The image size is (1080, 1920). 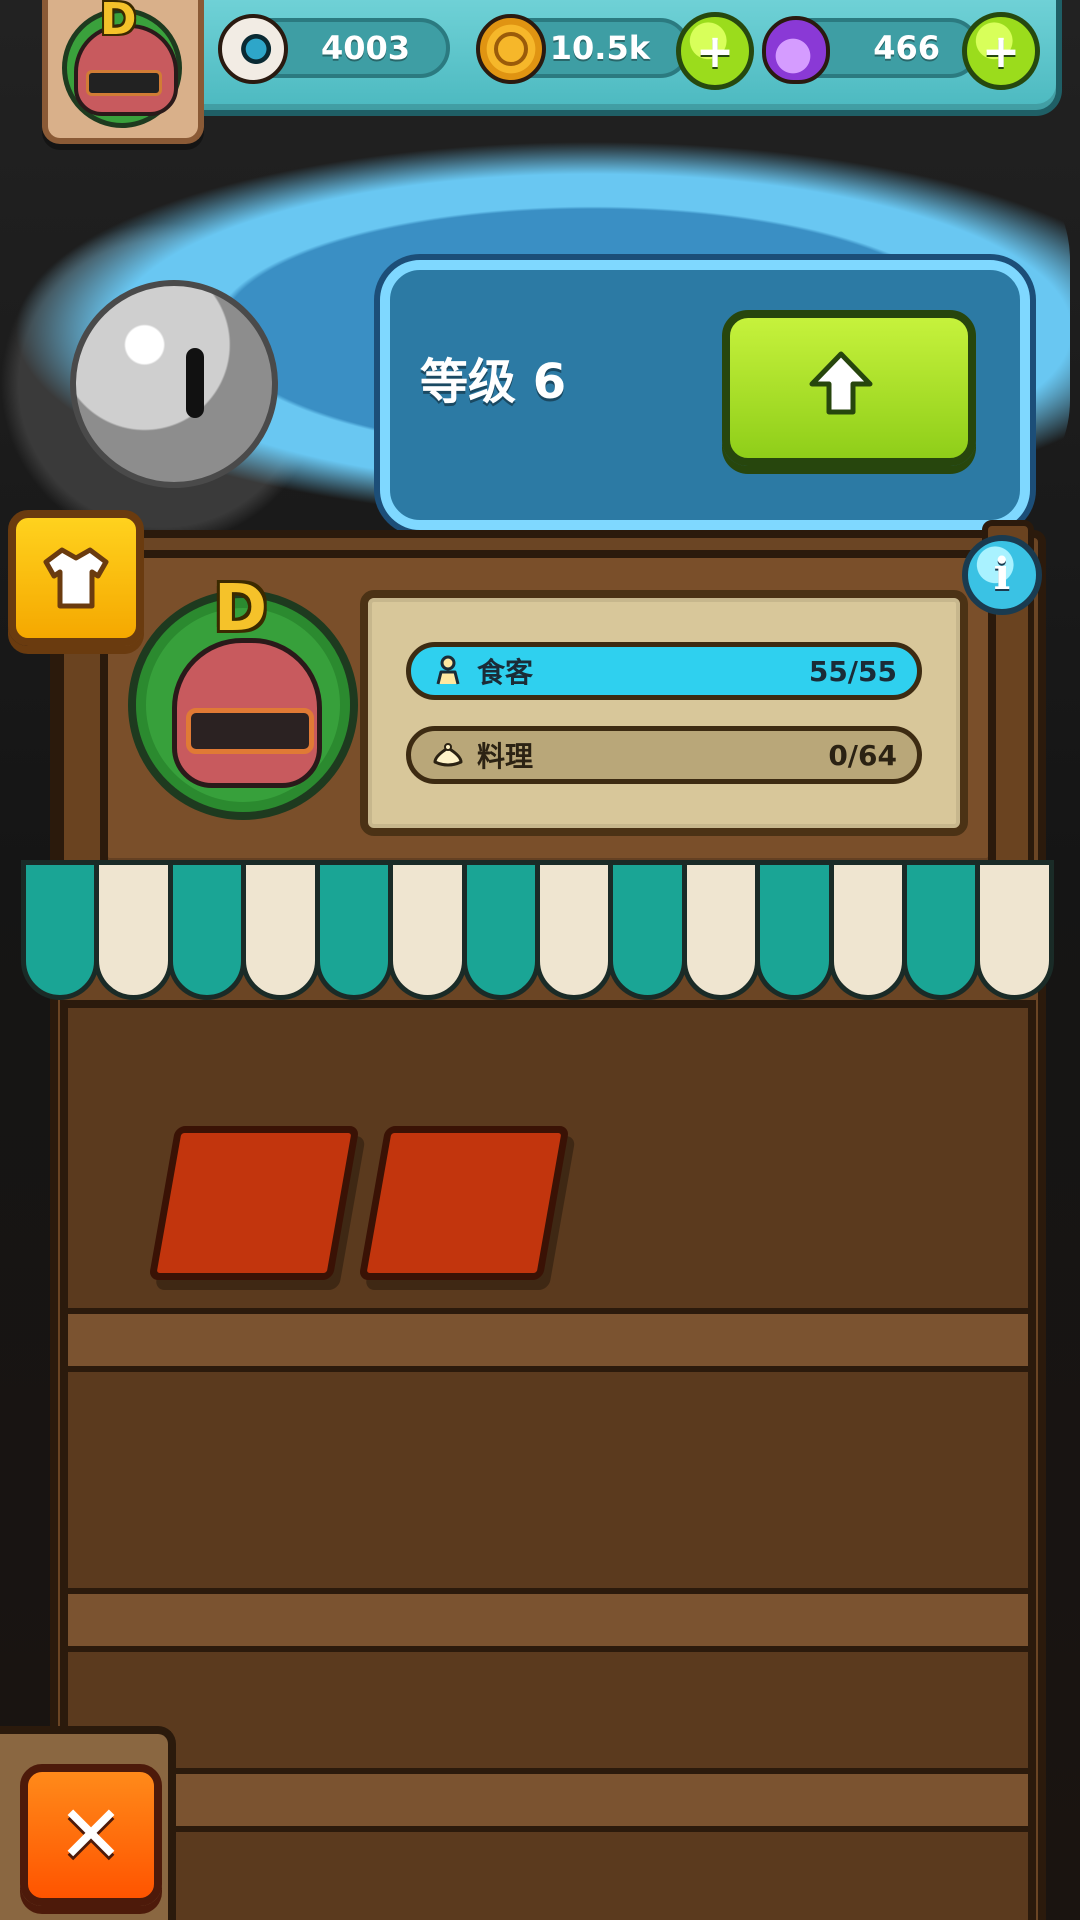 I want to click on arrow-up-icon, so click(x=841, y=383).